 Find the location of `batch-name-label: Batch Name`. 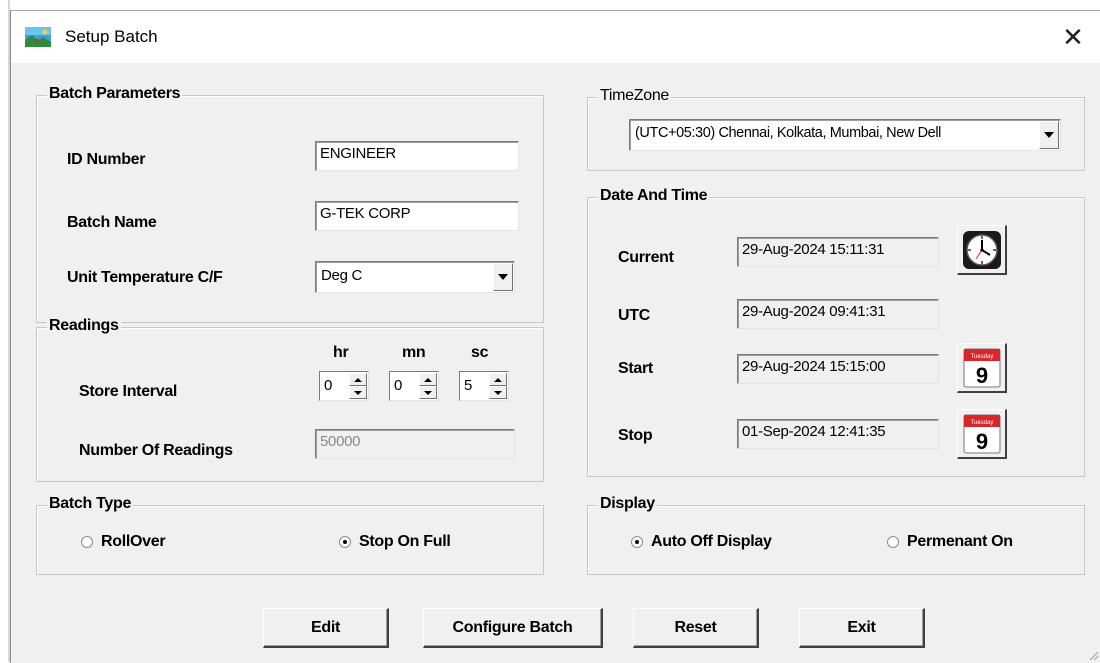

batch-name-label: Batch Name is located at coordinates (112, 222).